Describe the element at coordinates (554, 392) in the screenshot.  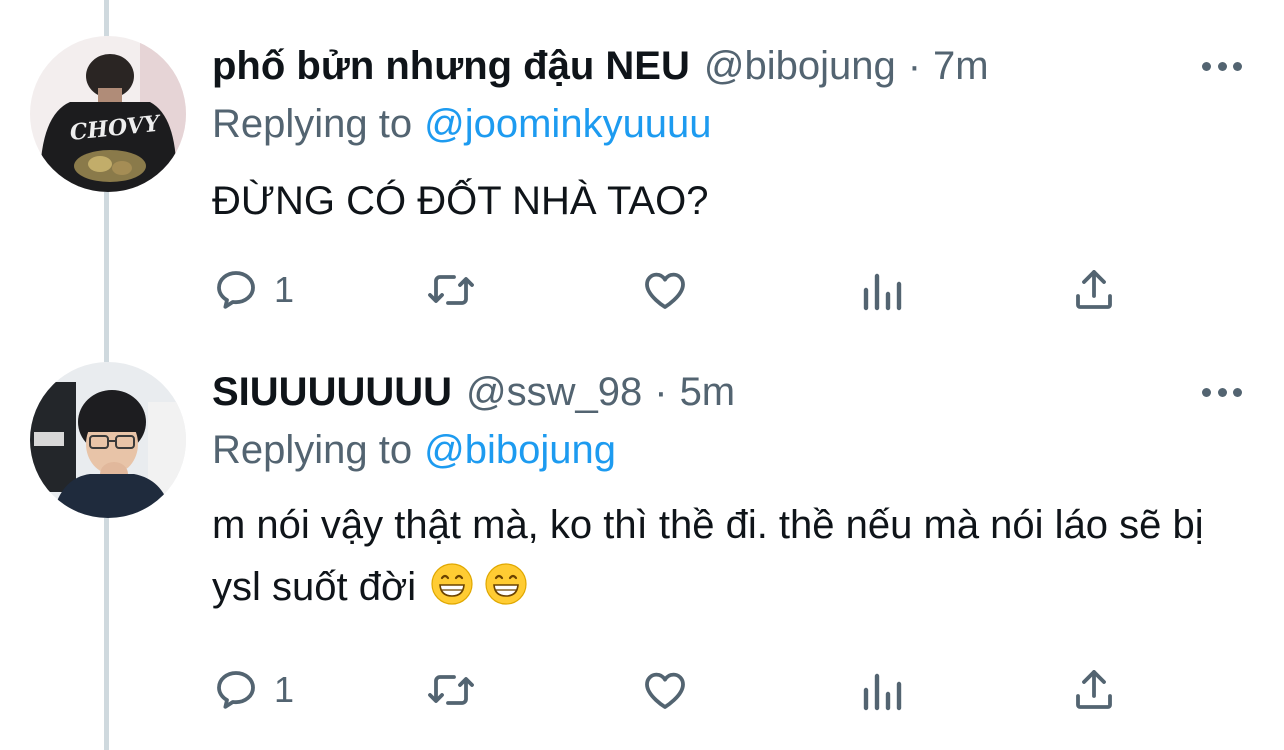
I see `user-handle: @ssw_98` at that location.